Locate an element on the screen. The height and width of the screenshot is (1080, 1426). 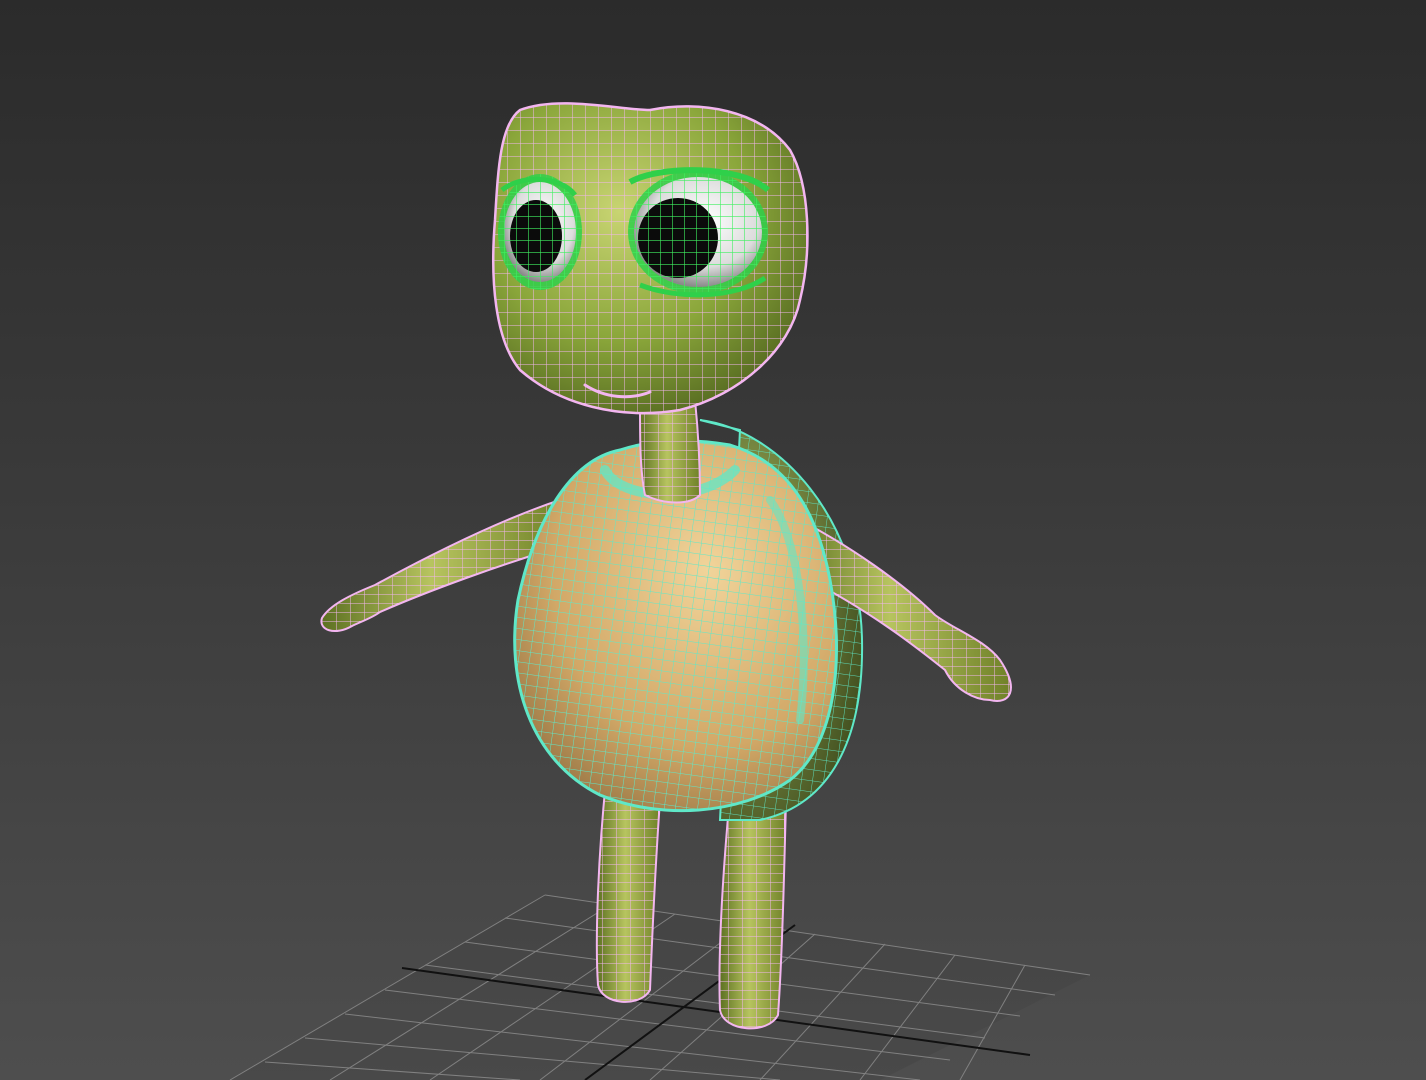
home-grid is located at coordinates (660, 987).